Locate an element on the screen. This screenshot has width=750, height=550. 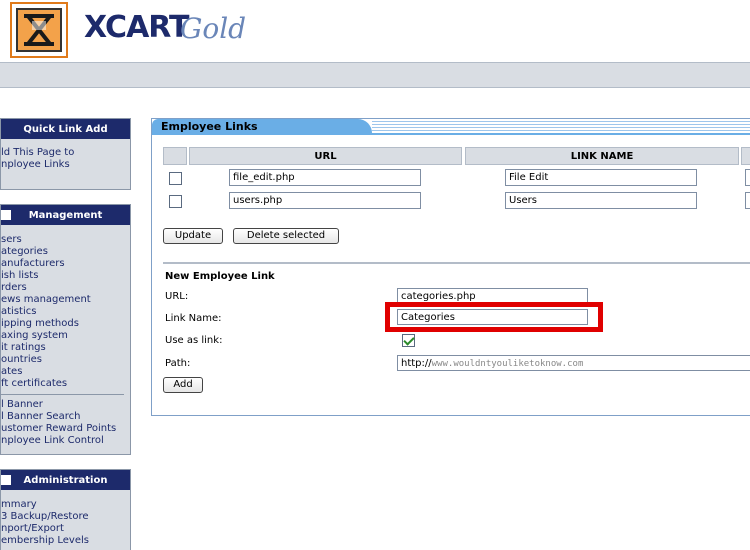
menu-item-gift-certificates: ft certificates is located at coordinates (65, 384).